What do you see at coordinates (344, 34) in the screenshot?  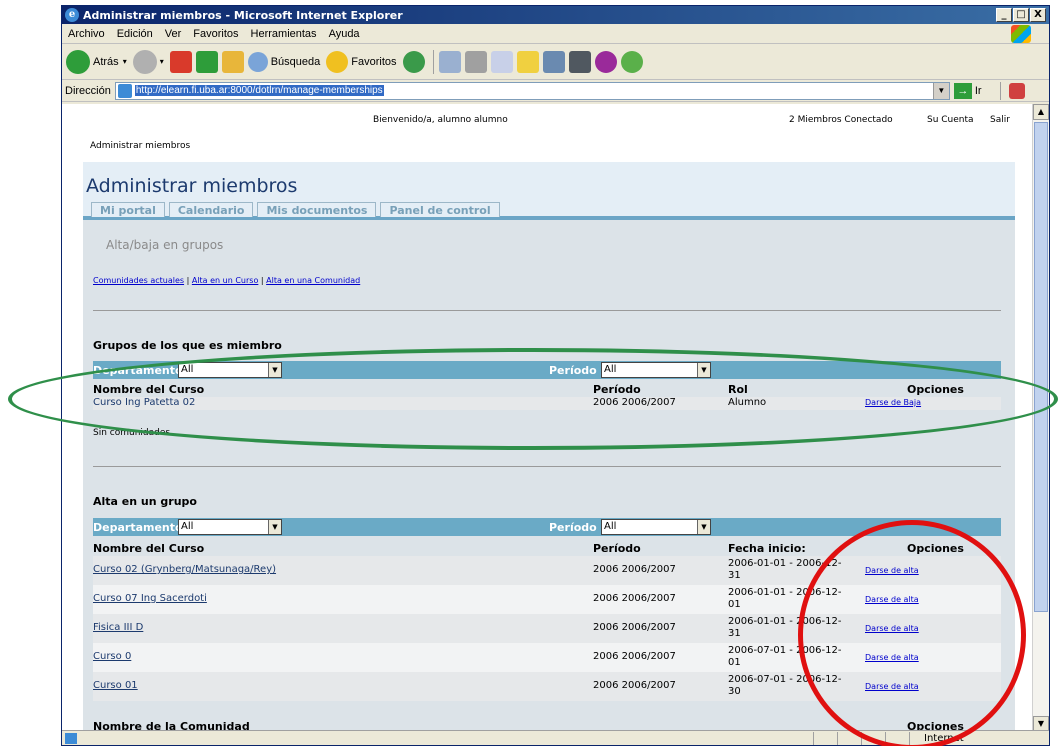 I see `menu-ayuda: Ayuda` at bounding box center [344, 34].